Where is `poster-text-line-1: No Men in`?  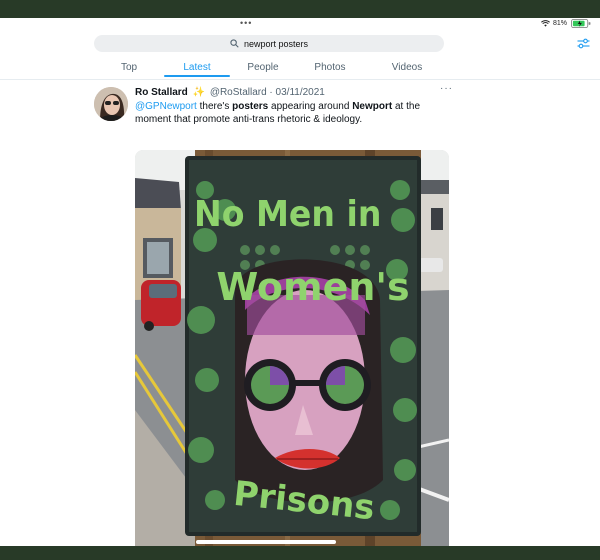 poster-text-line-1: No Men in is located at coordinates (287, 215).